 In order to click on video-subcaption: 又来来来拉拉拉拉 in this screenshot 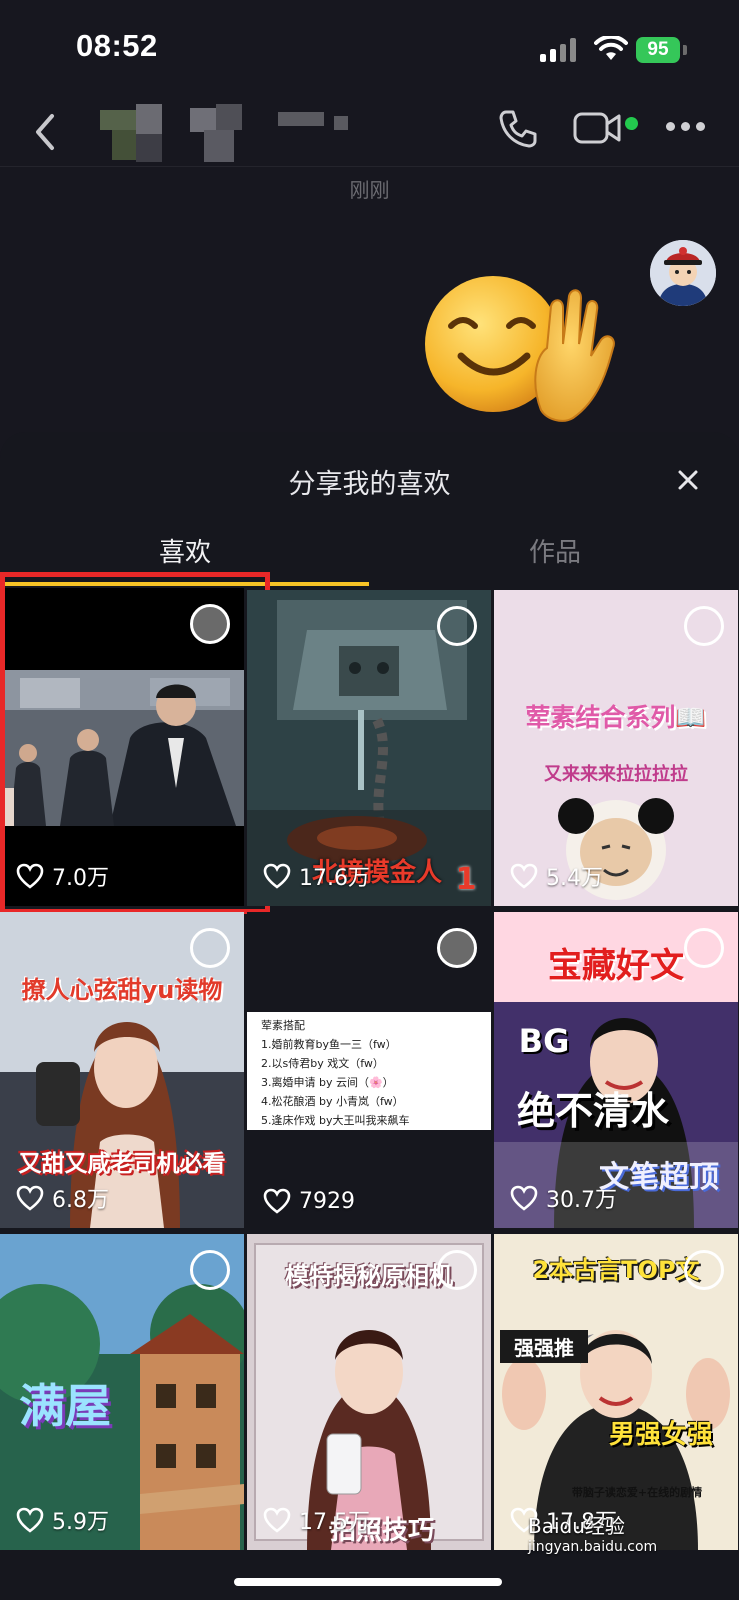, I will do `click(616, 774)`.